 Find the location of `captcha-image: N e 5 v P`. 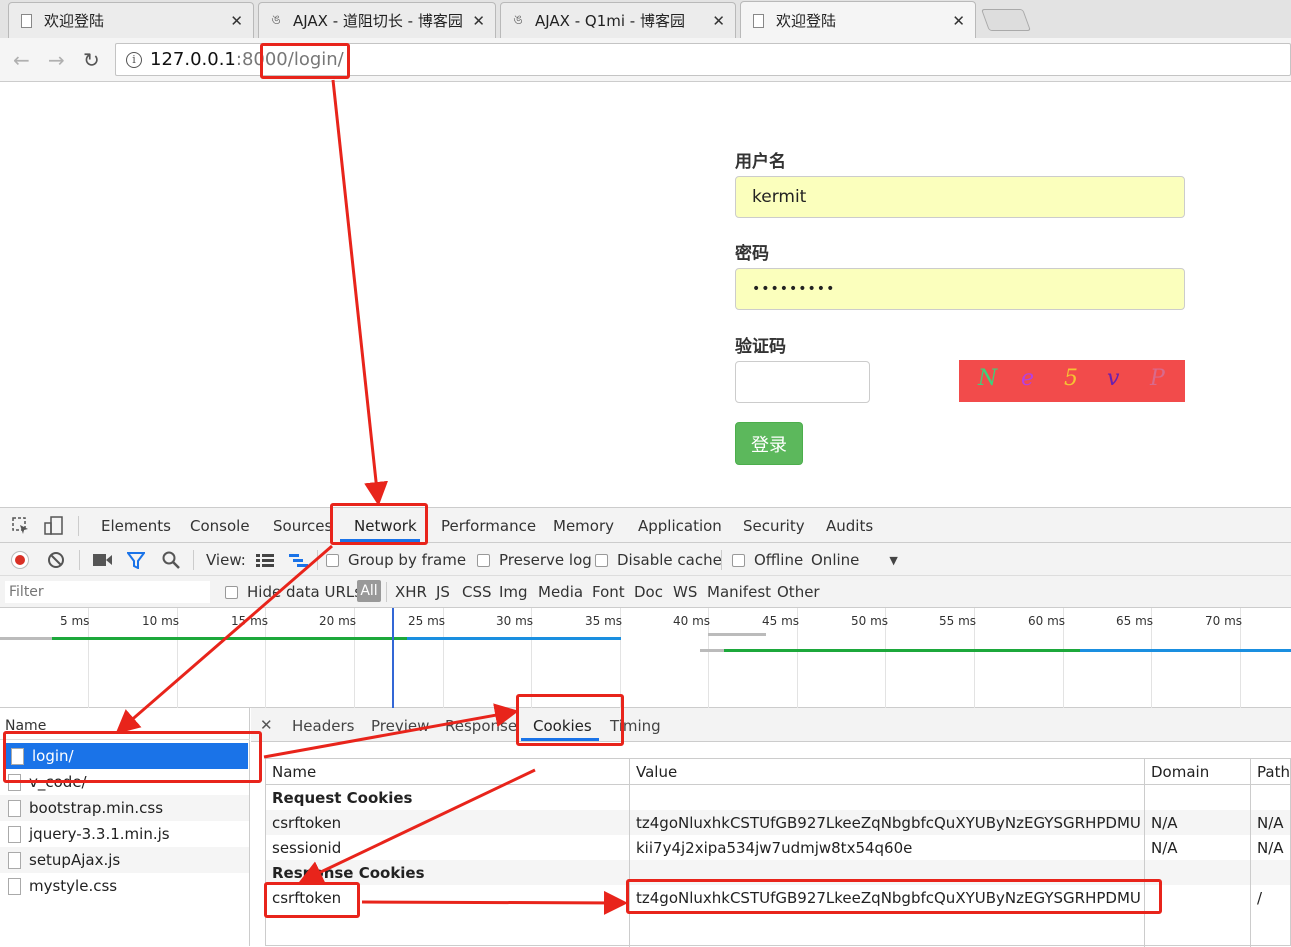

captcha-image: N e 5 v P is located at coordinates (1072, 381).